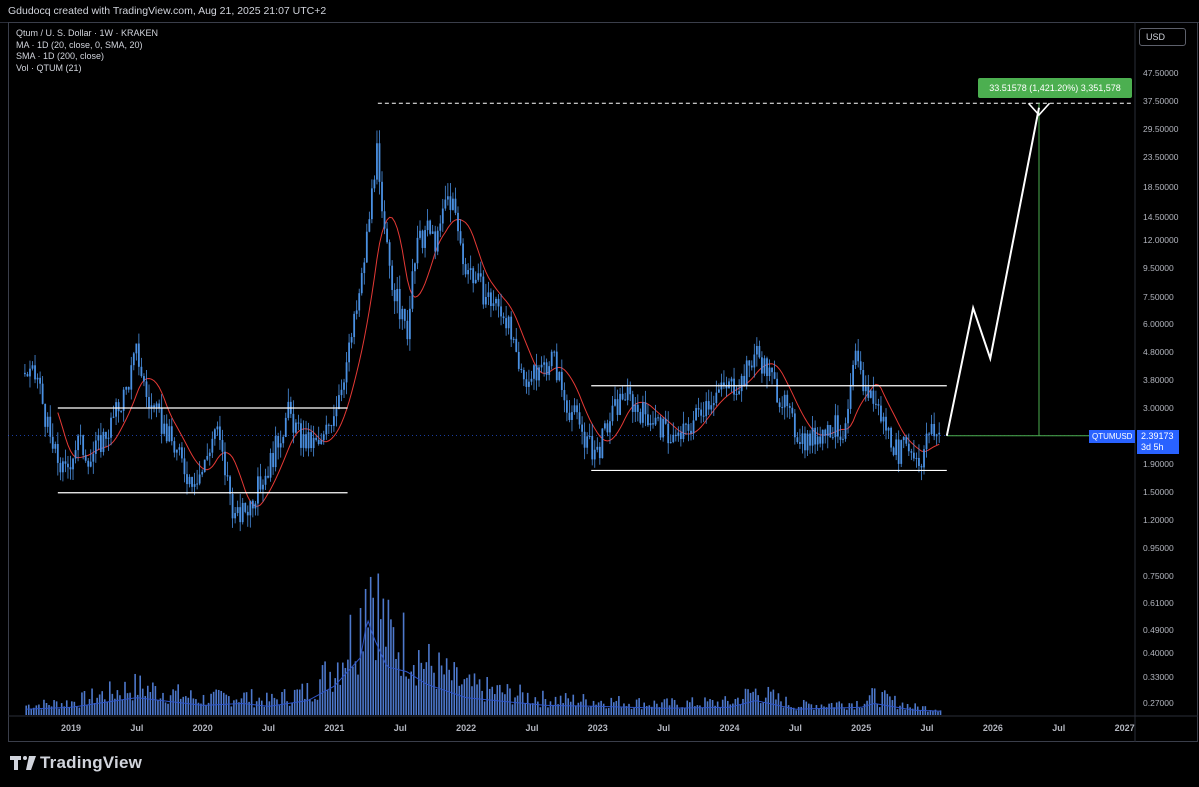 This screenshot has height=787, width=1199. Describe the element at coordinates (76, 763) in the screenshot. I see `tradingview-logo: TradingView` at that location.